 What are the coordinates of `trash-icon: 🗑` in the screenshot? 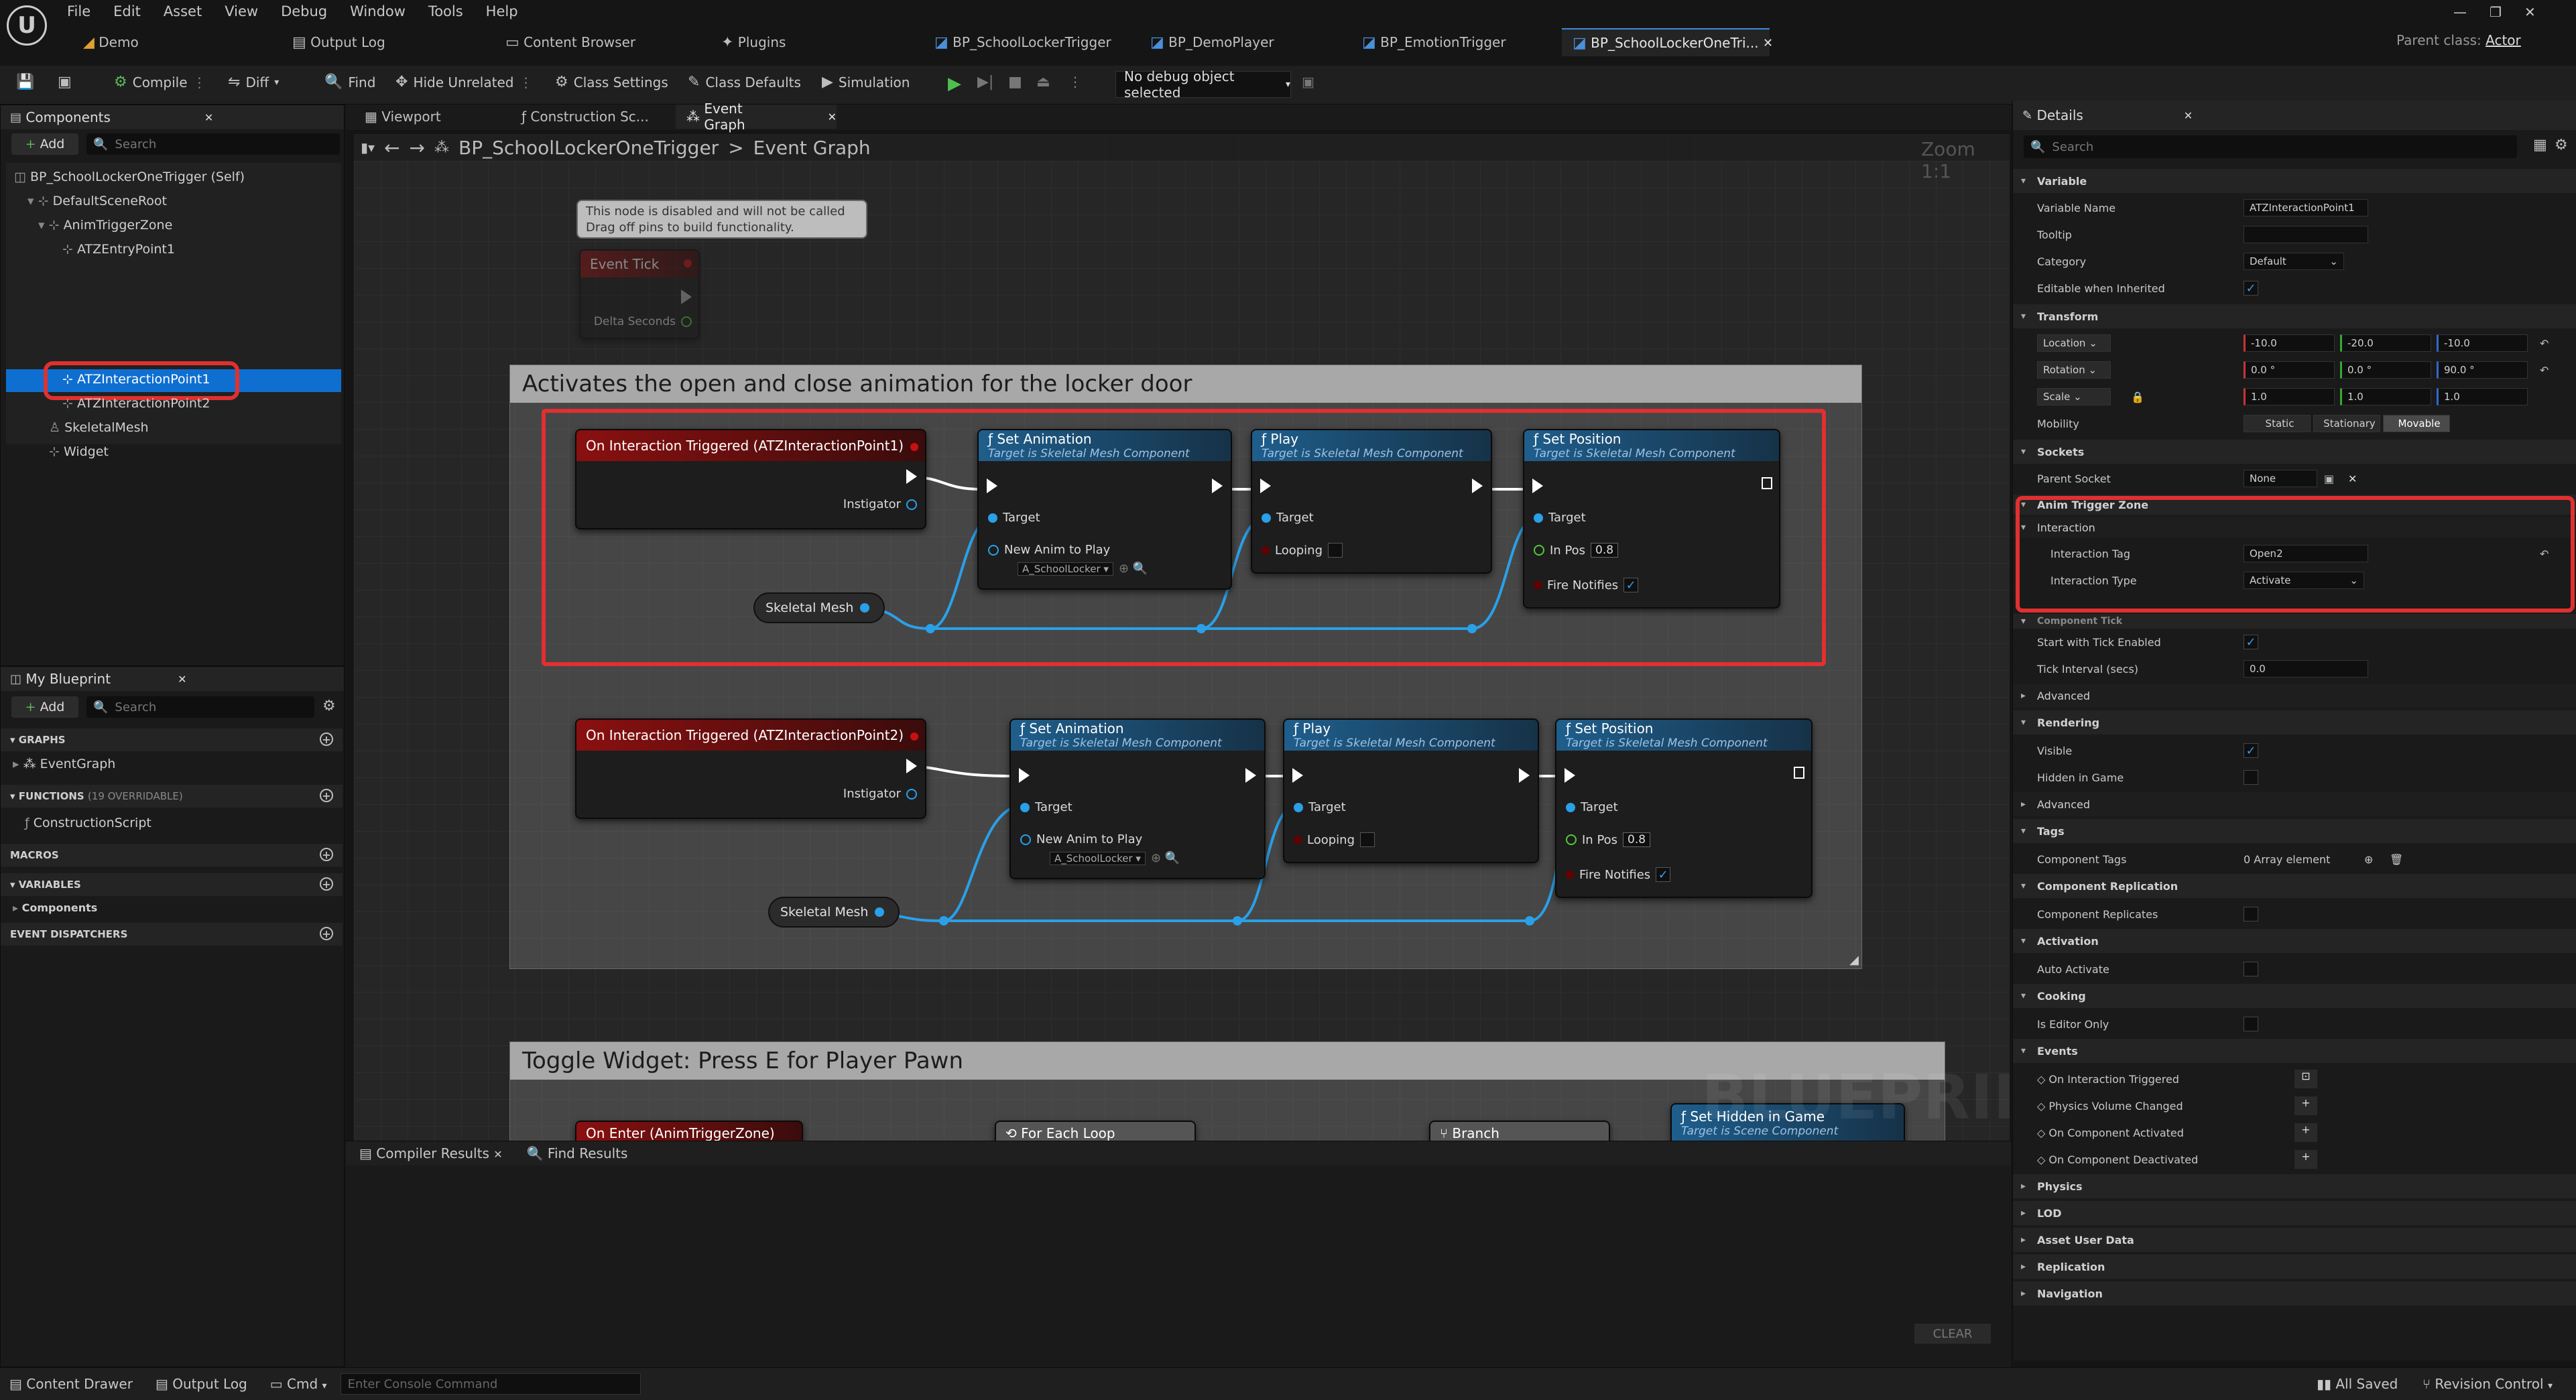 It's located at (2397, 859).